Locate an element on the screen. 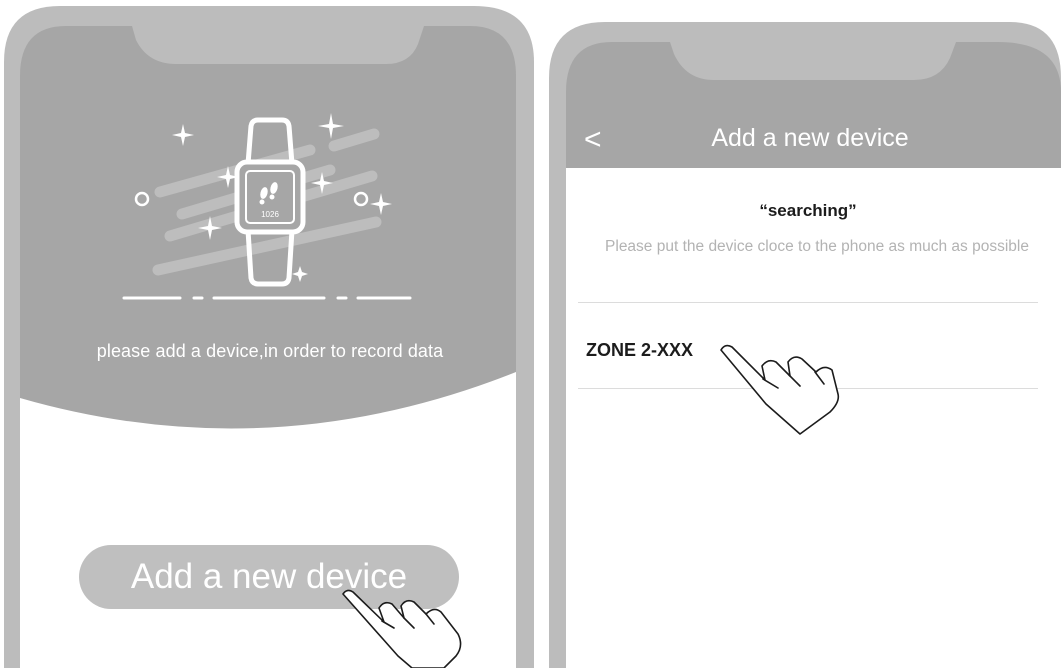 The height and width of the screenshot is (668, 1061). watch-steps: 1026 is located at coordinates (270, 214).